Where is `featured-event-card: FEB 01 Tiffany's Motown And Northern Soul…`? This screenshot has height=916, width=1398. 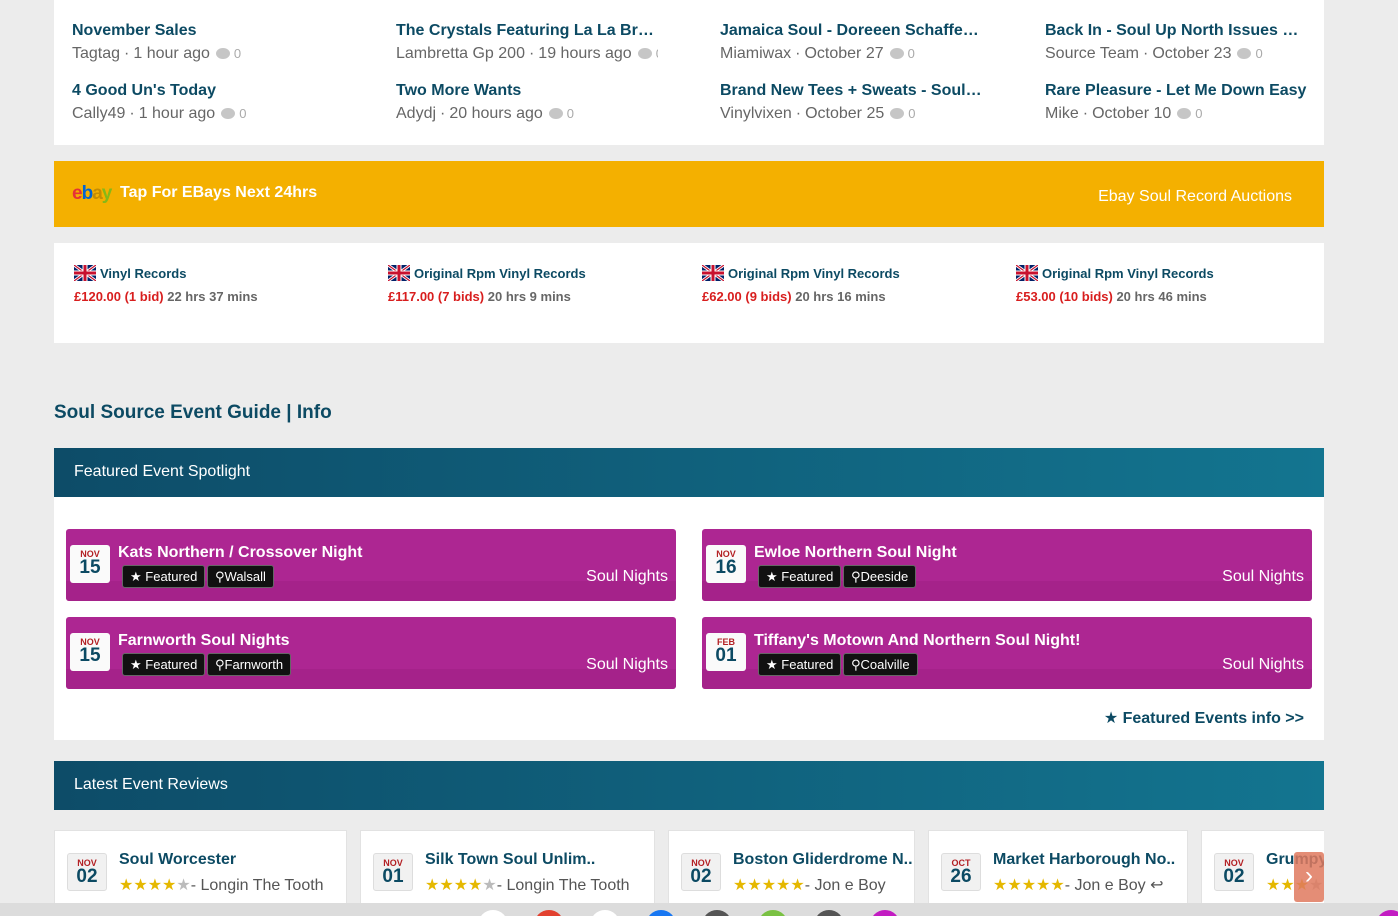 featured-event-card: FEB 01 Tiffany's Motown And Northern Soul… is located at coordinates (1007, 653).